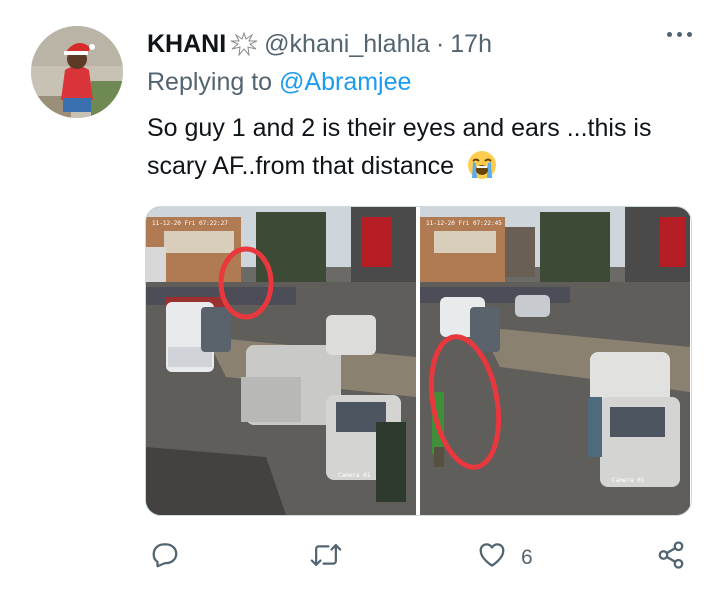  I want to click on cctv-timestamp-right: 11-12-20 Fri 07:22:45, so click(464, 223).